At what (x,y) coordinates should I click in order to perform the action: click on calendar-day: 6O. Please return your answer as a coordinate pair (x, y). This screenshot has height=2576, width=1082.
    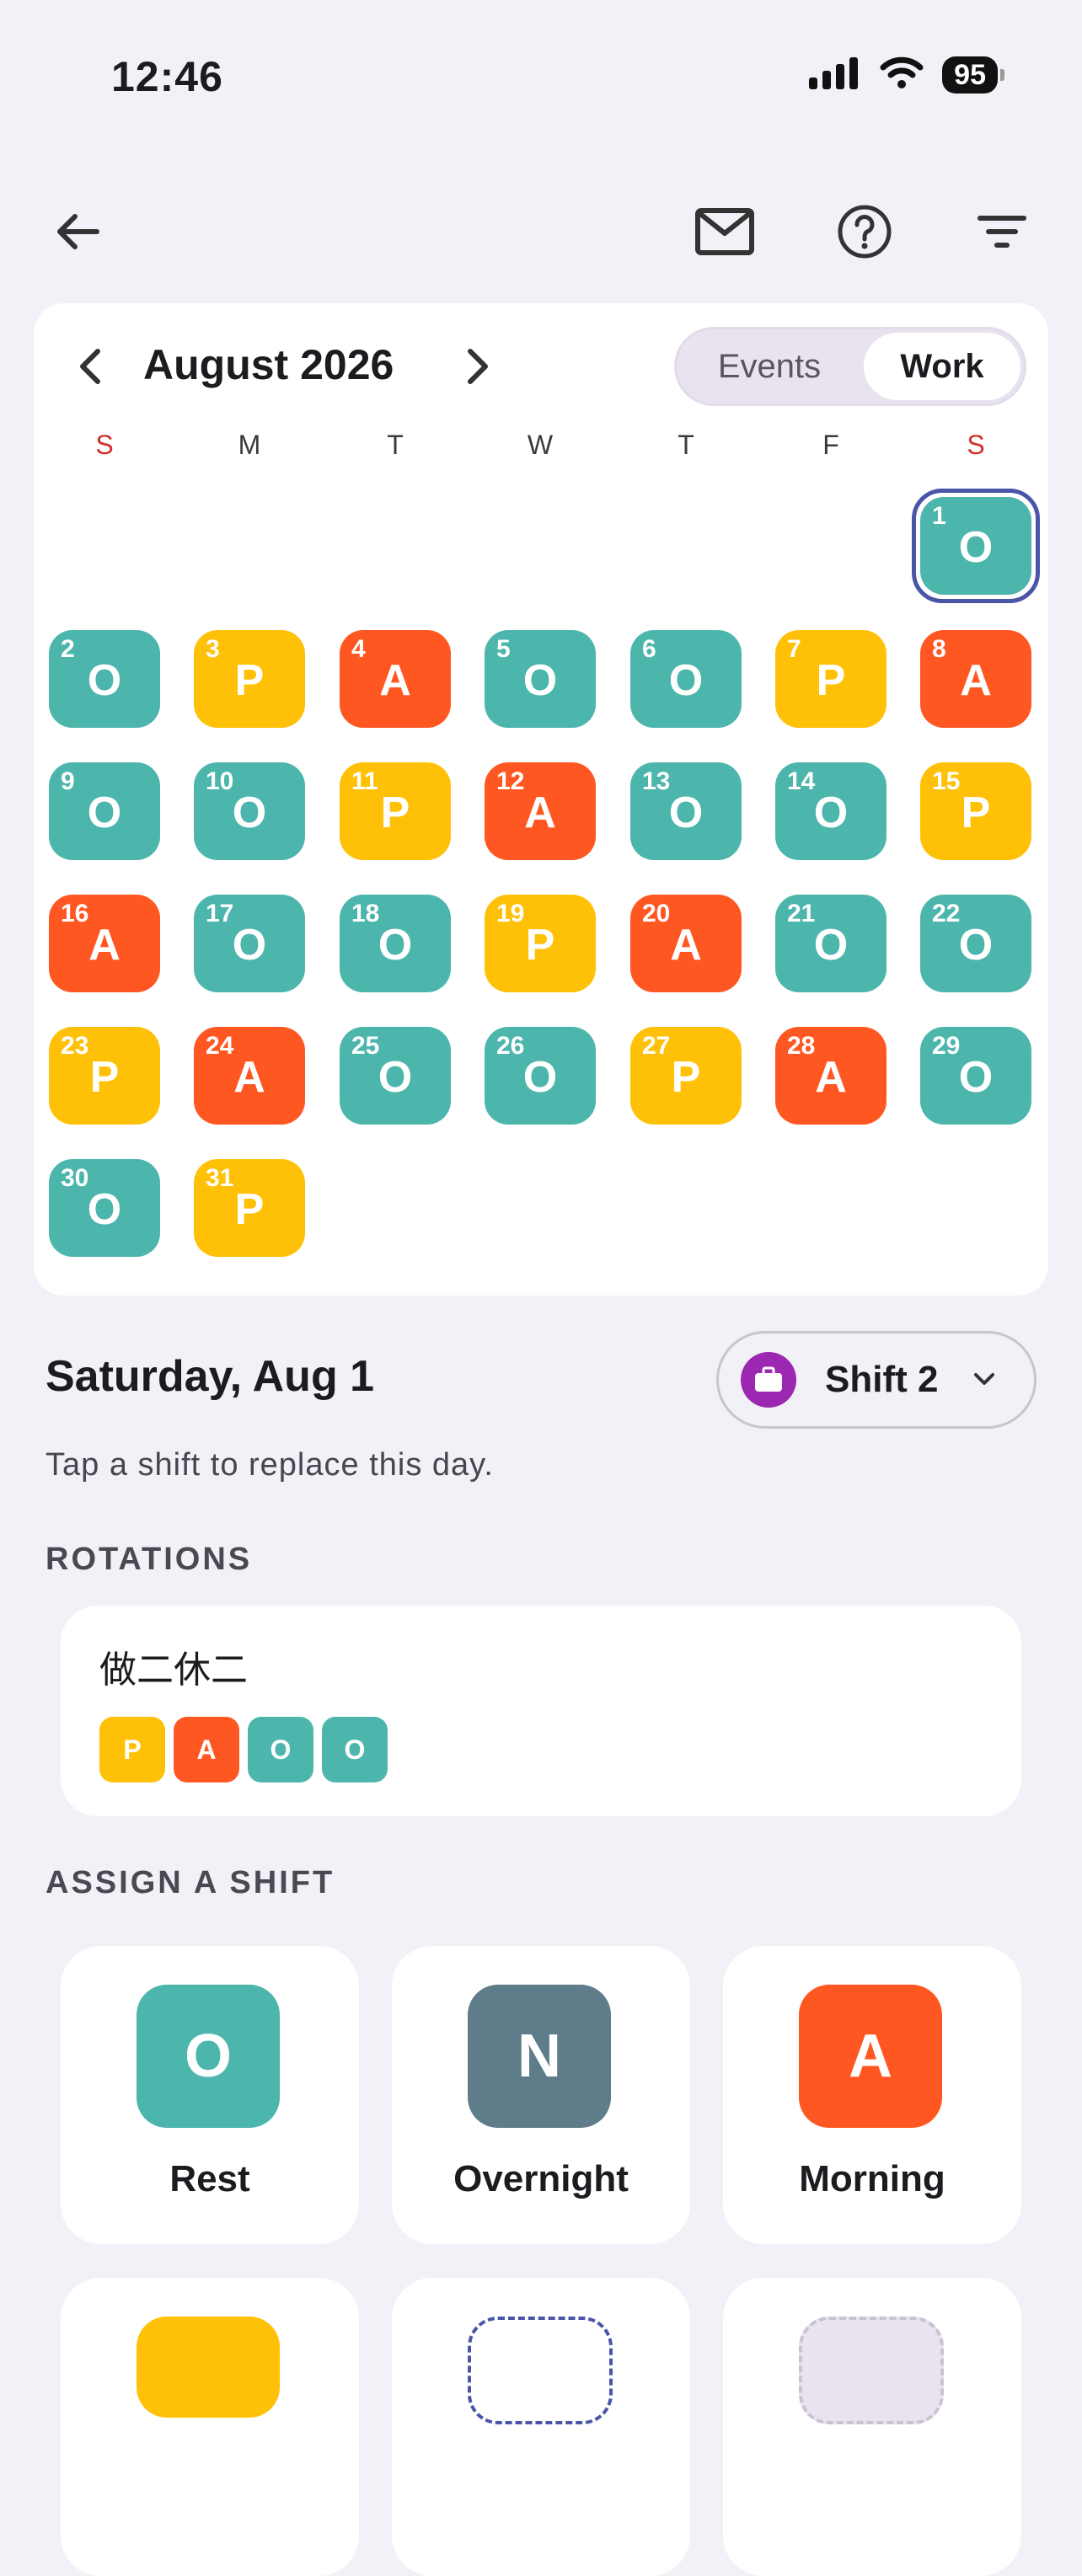
    Looking at the image, I should click on (686, 679).